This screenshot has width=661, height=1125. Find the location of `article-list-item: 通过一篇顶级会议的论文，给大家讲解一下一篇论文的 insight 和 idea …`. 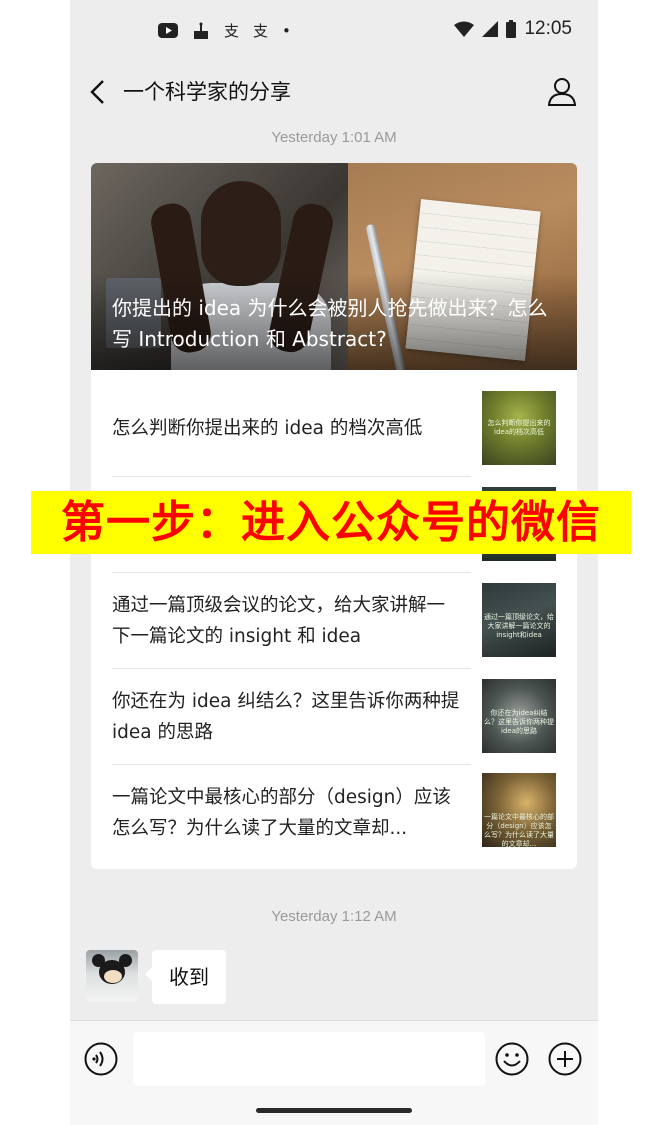

article-list-item: 通过一篇顶级会议的论文，给大家讲解一下一篇论文的 insight 和 idea … is located at coordinates (334, 620).